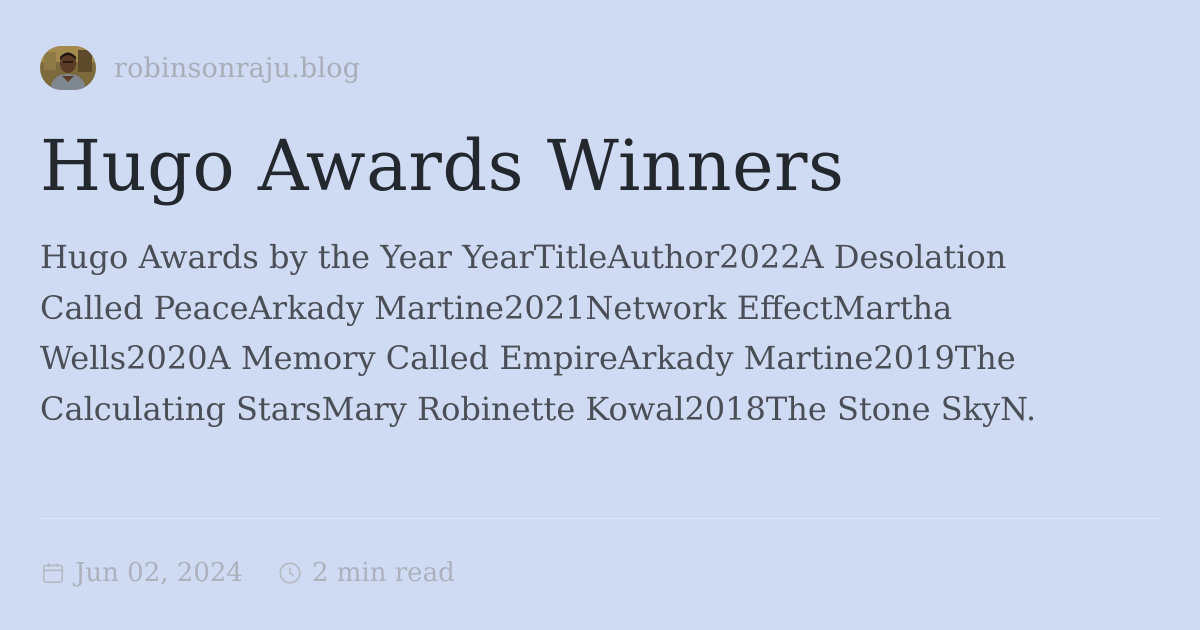 The width and height of the screenshot is (1200, 630). I want to click on post-date: Jun 02, 2024, so click(141, 573).